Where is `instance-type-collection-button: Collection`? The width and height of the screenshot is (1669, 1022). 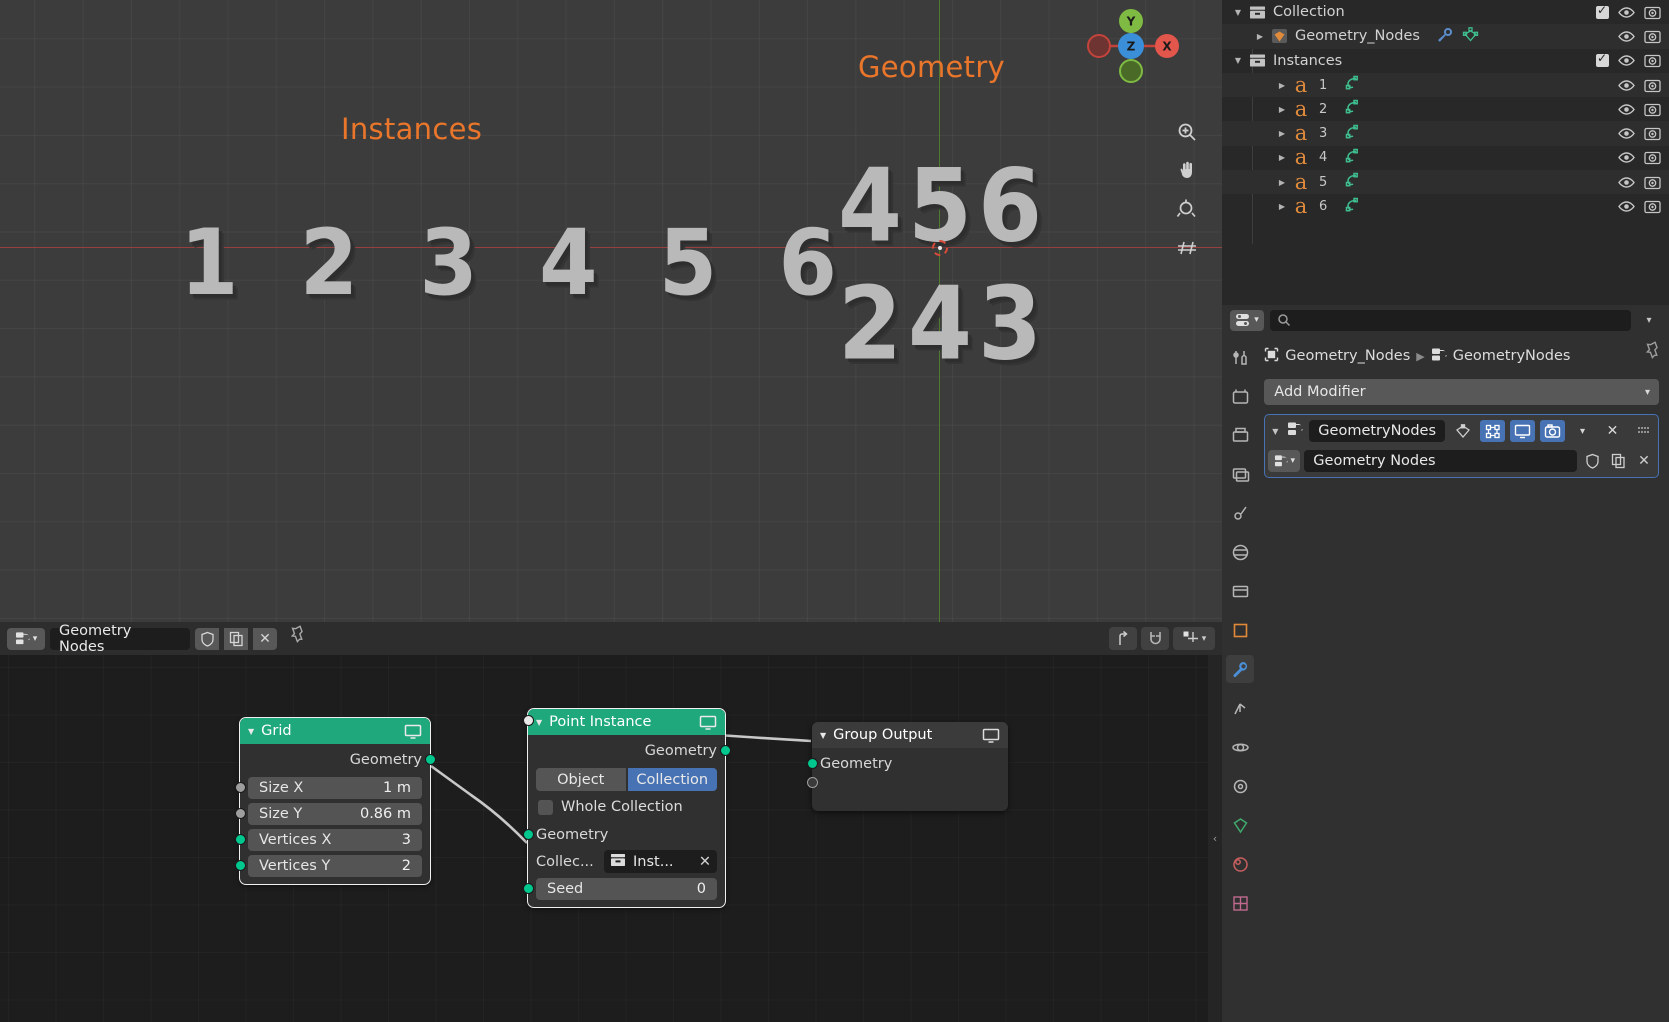
instance-type-collection-button: Collection is located at coordinates (672, 779).